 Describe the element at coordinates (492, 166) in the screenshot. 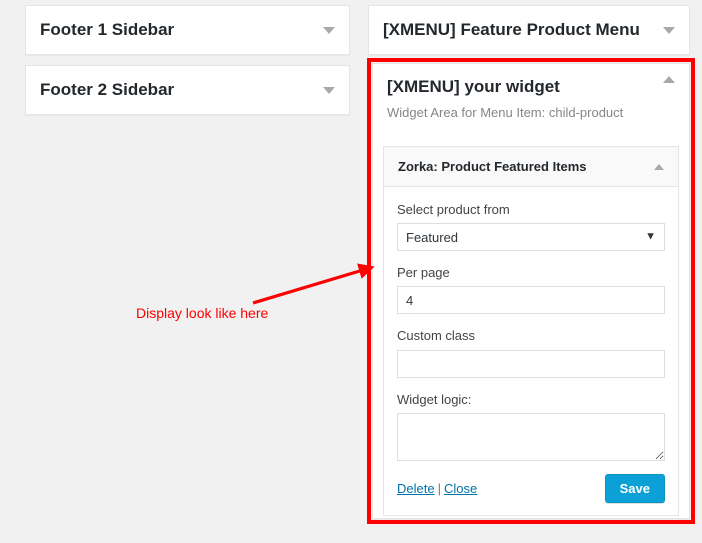

I see `widget-title: Zorka: Product Featured Items` at that location.